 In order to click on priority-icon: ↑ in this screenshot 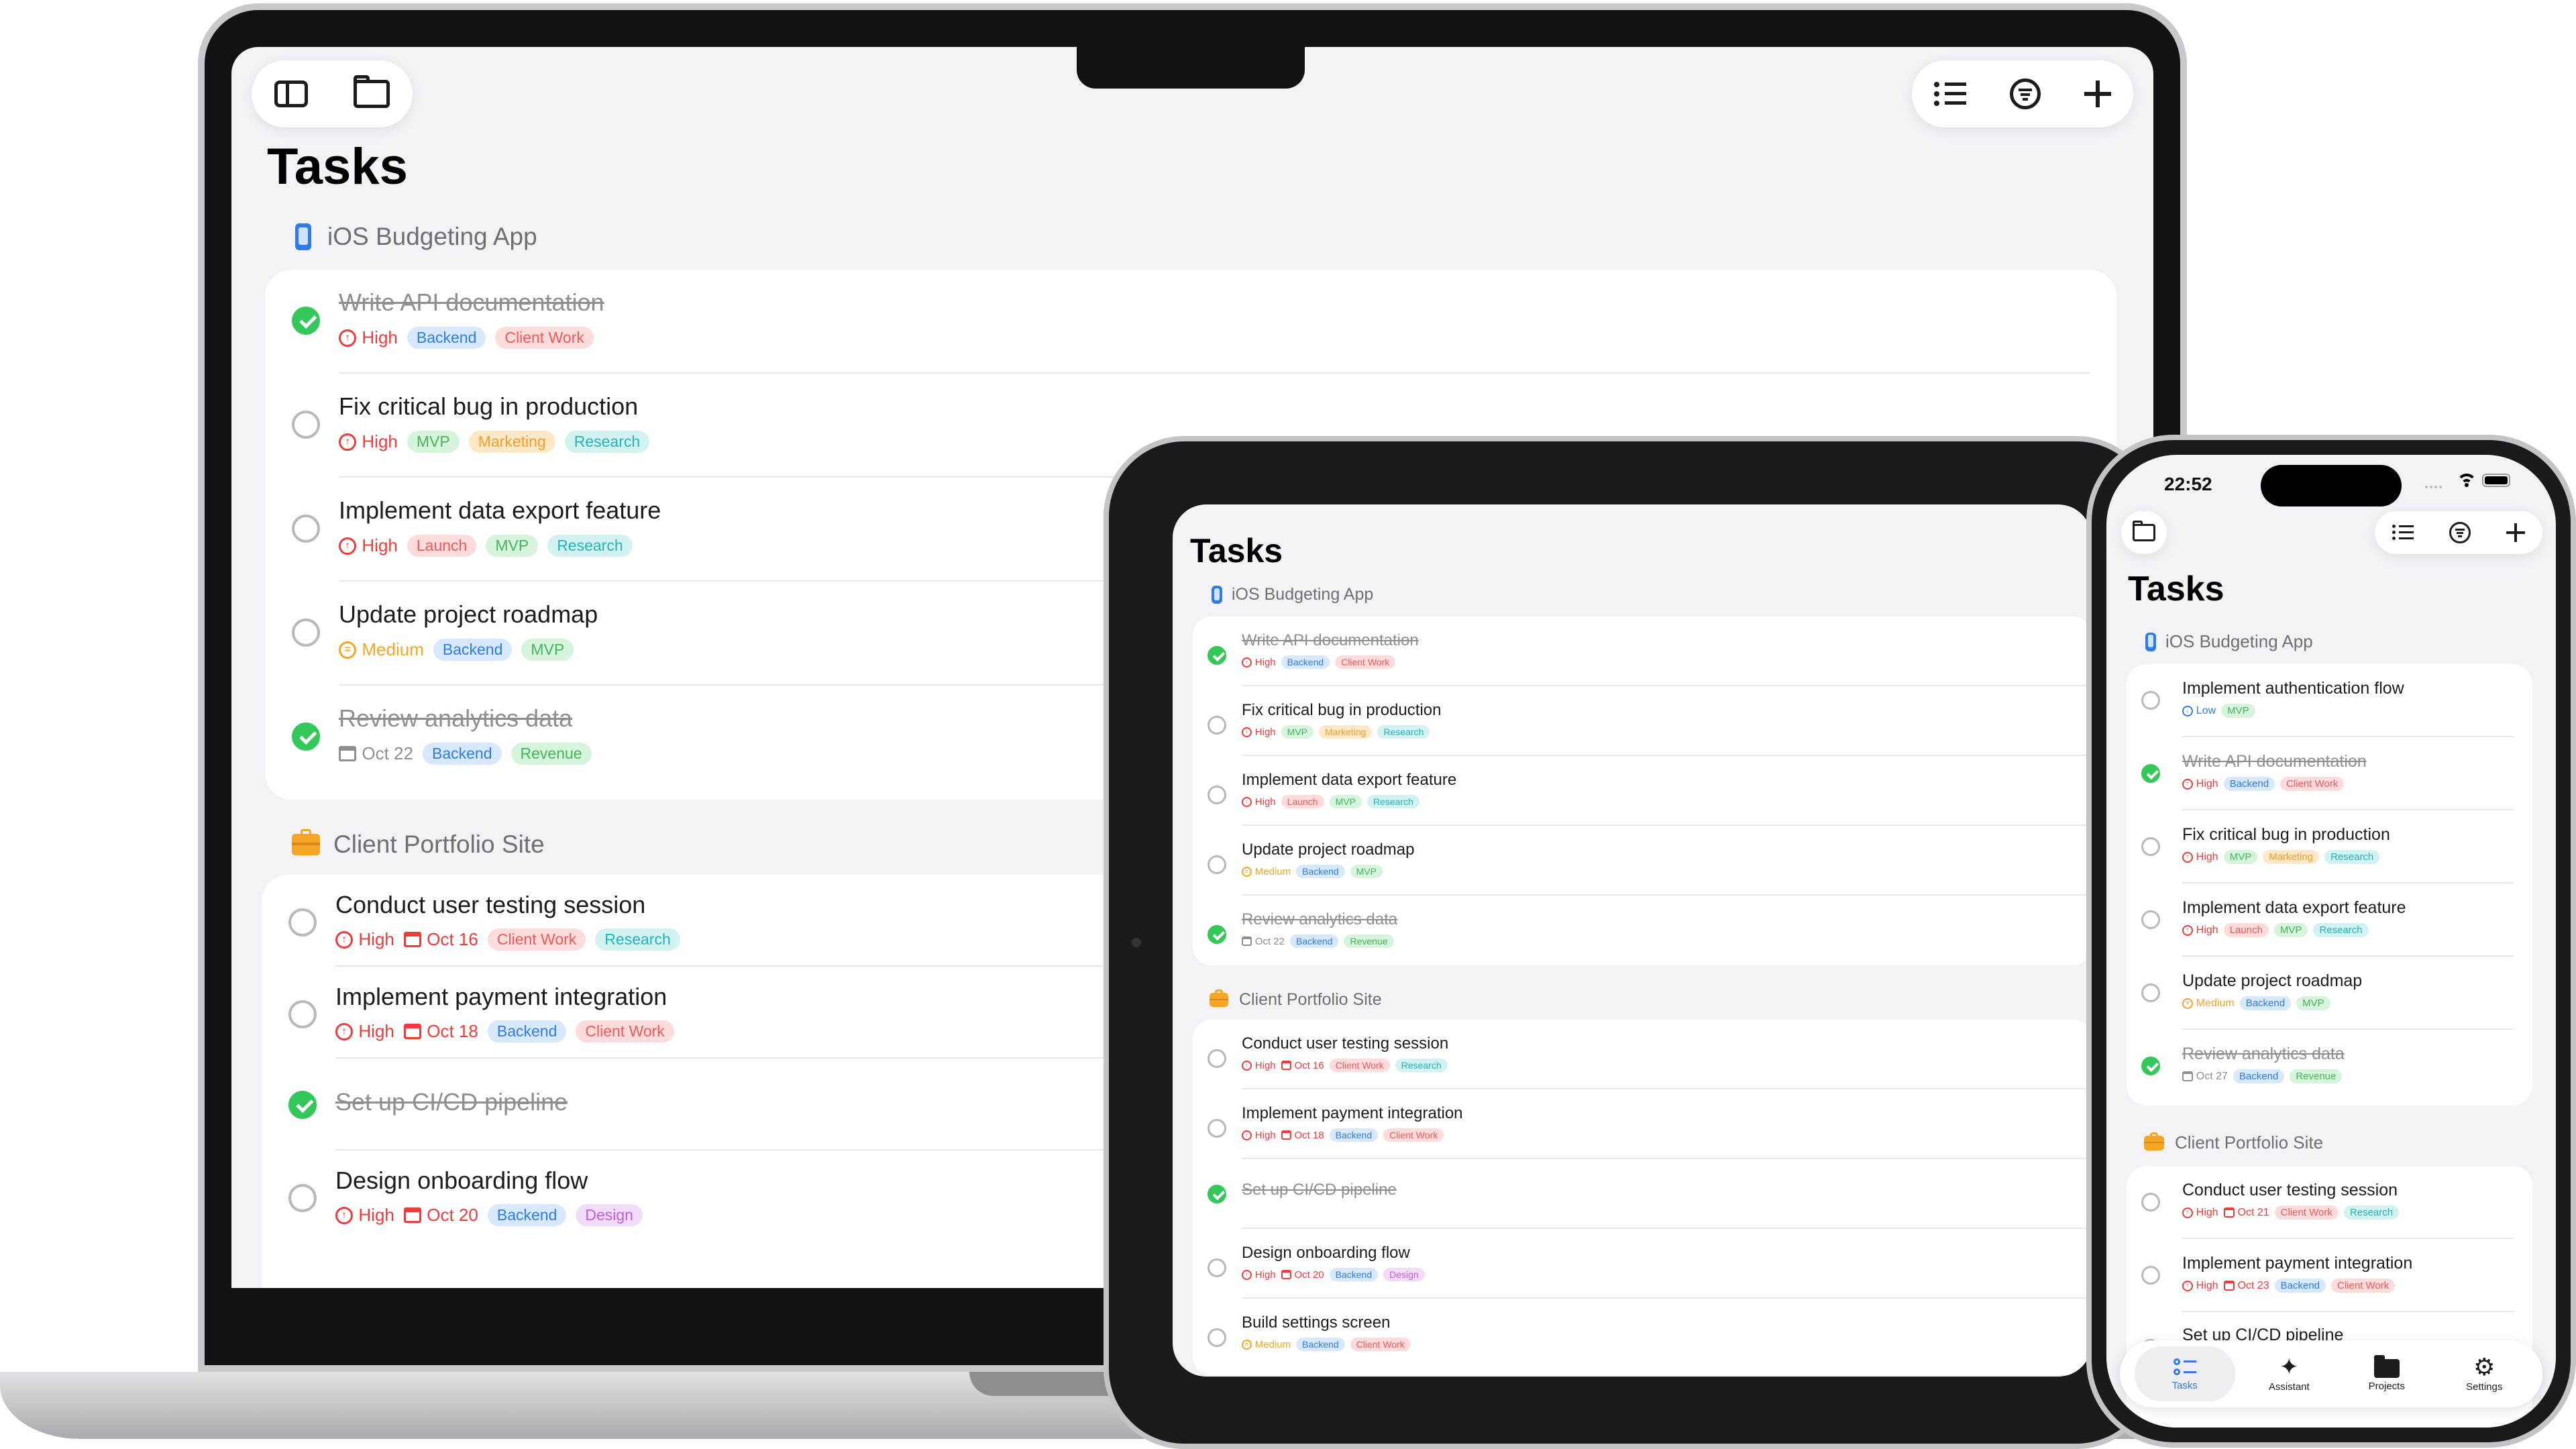, I will do `click(347, 546)`.